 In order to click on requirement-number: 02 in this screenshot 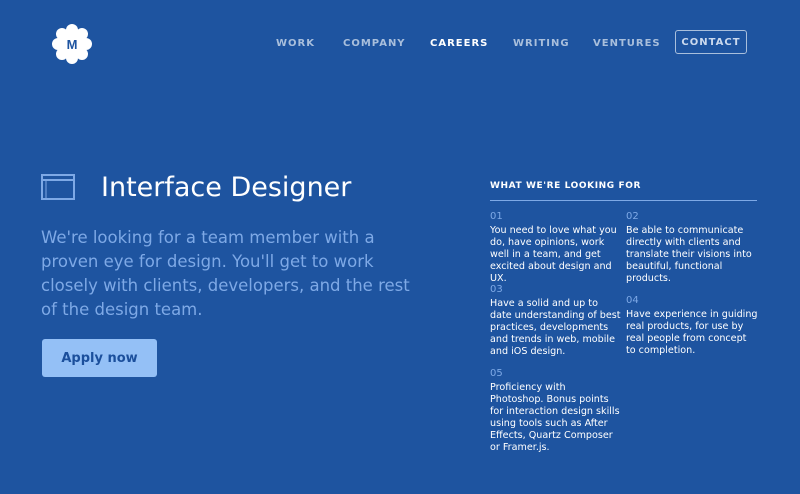, I will do `click(632, 216)`.